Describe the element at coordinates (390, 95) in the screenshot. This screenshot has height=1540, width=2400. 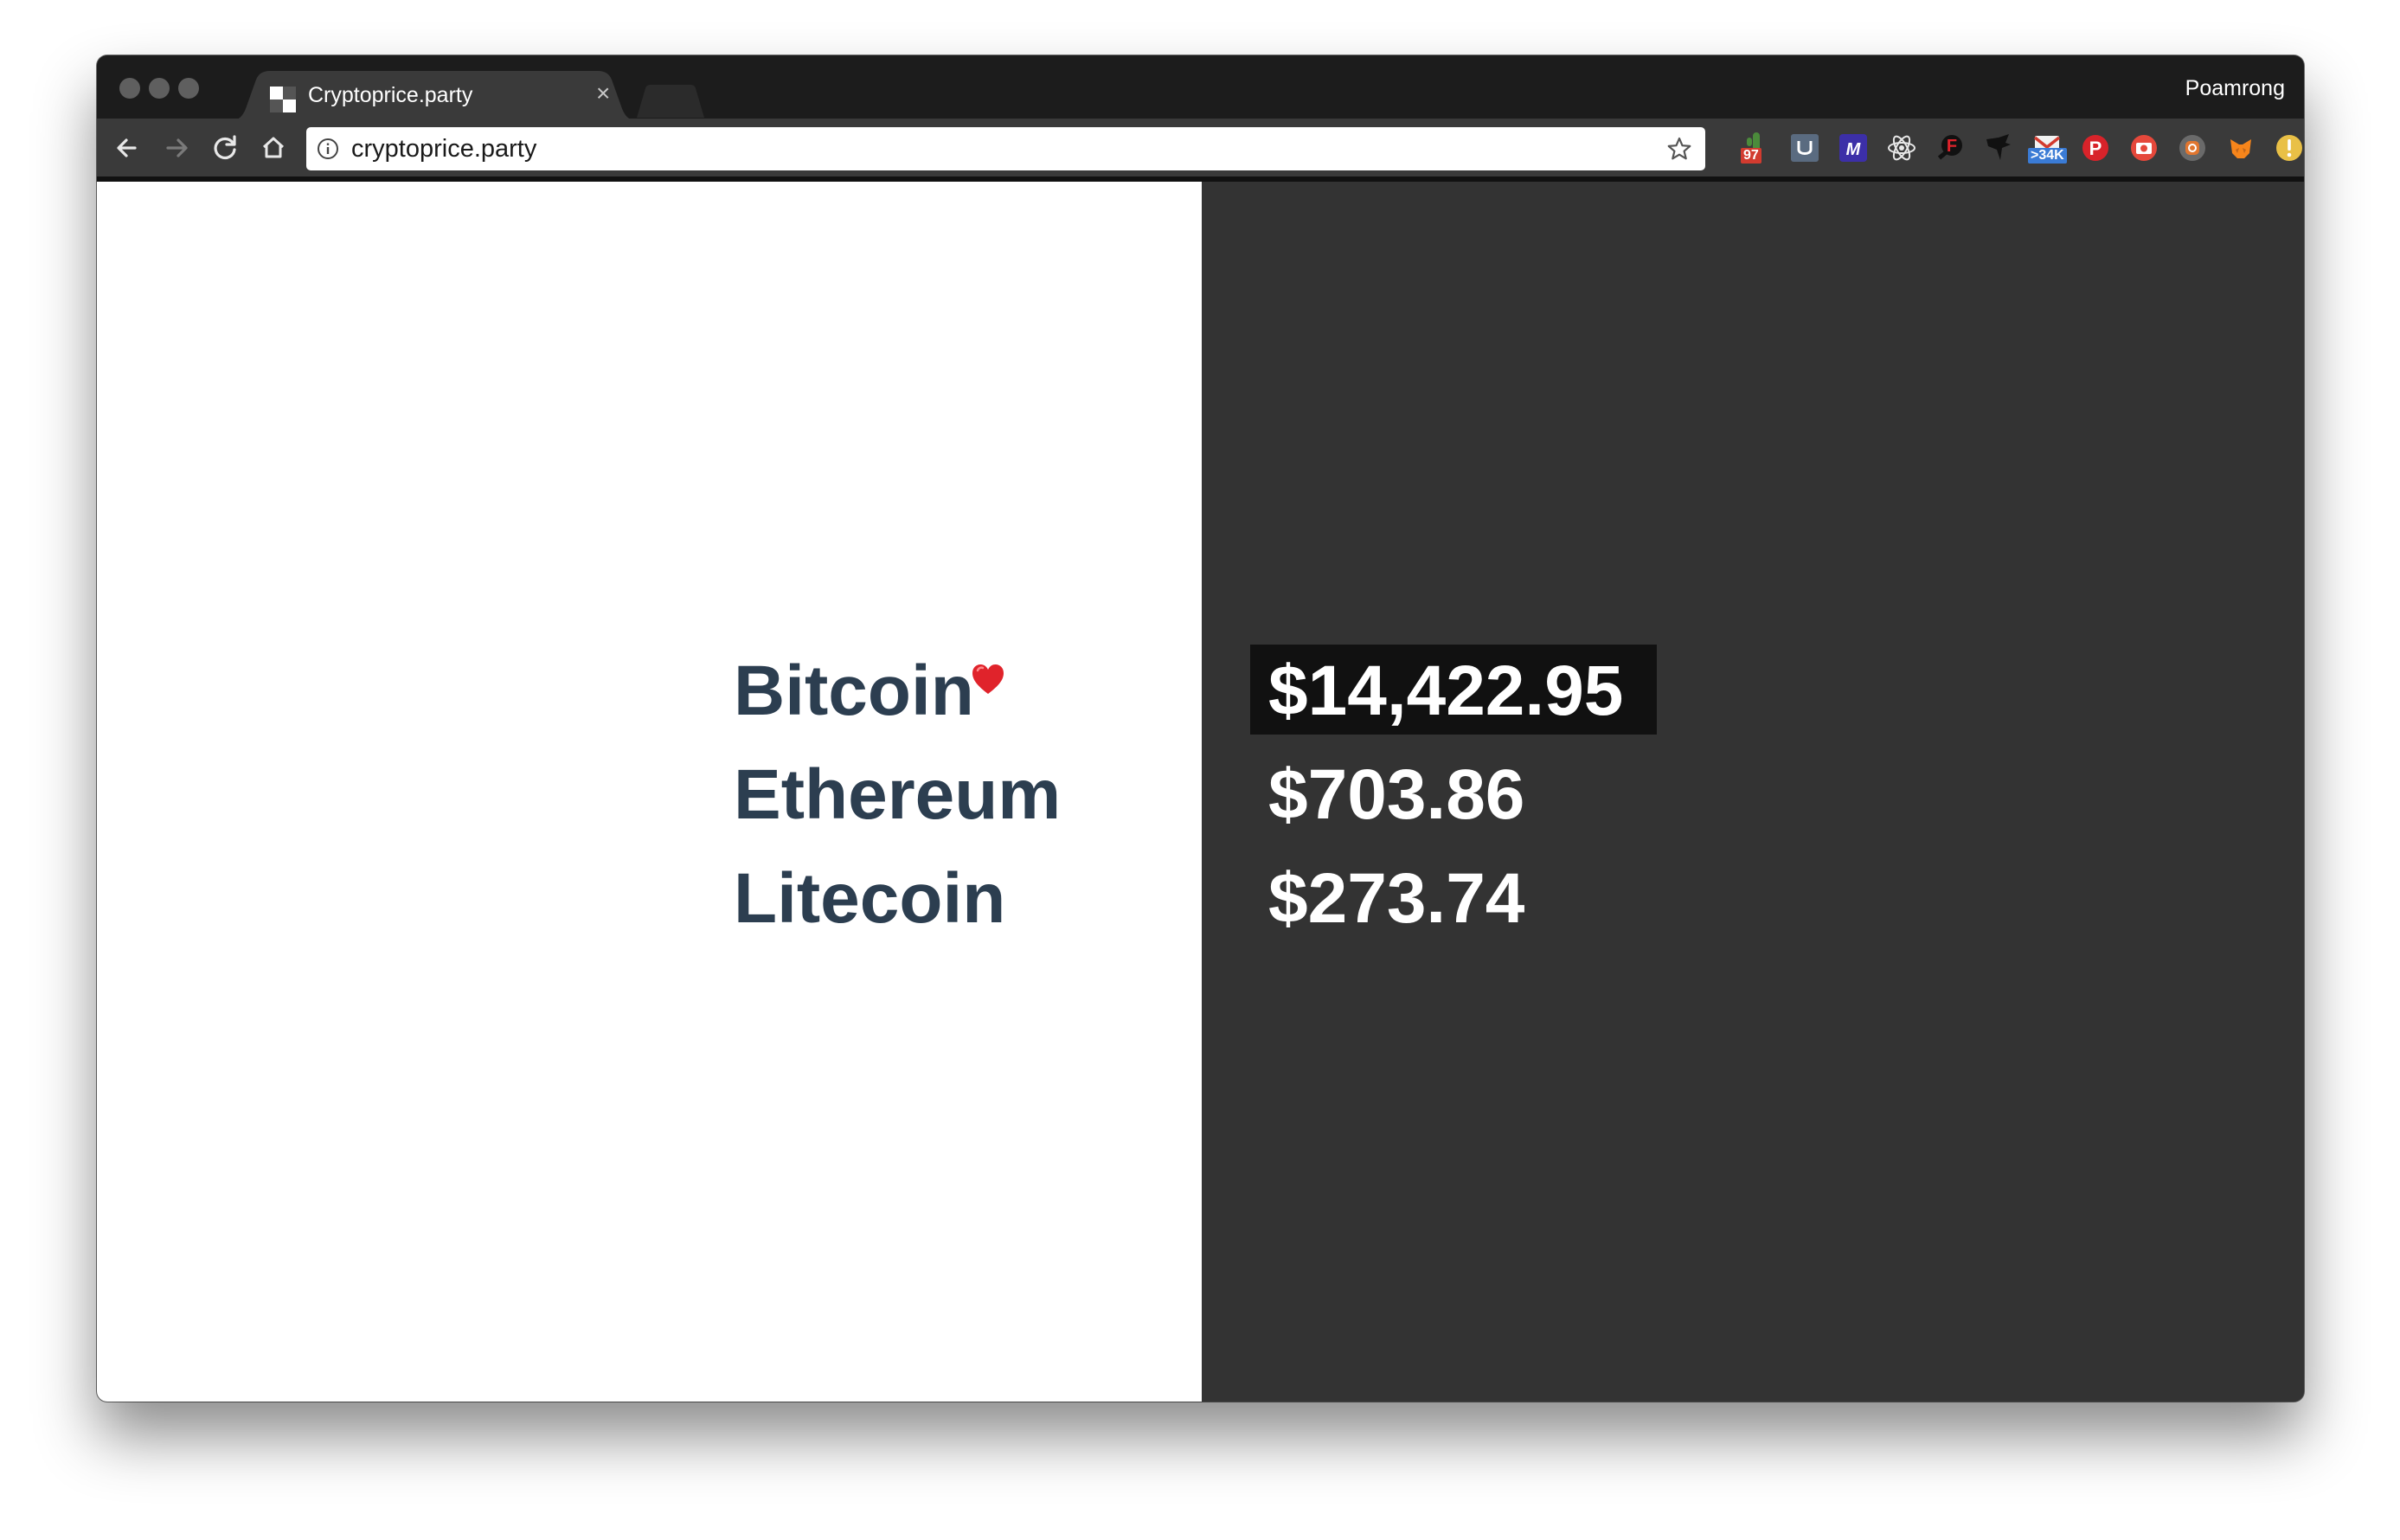
I see `tab-title: Cryptoprice.party` at that location.